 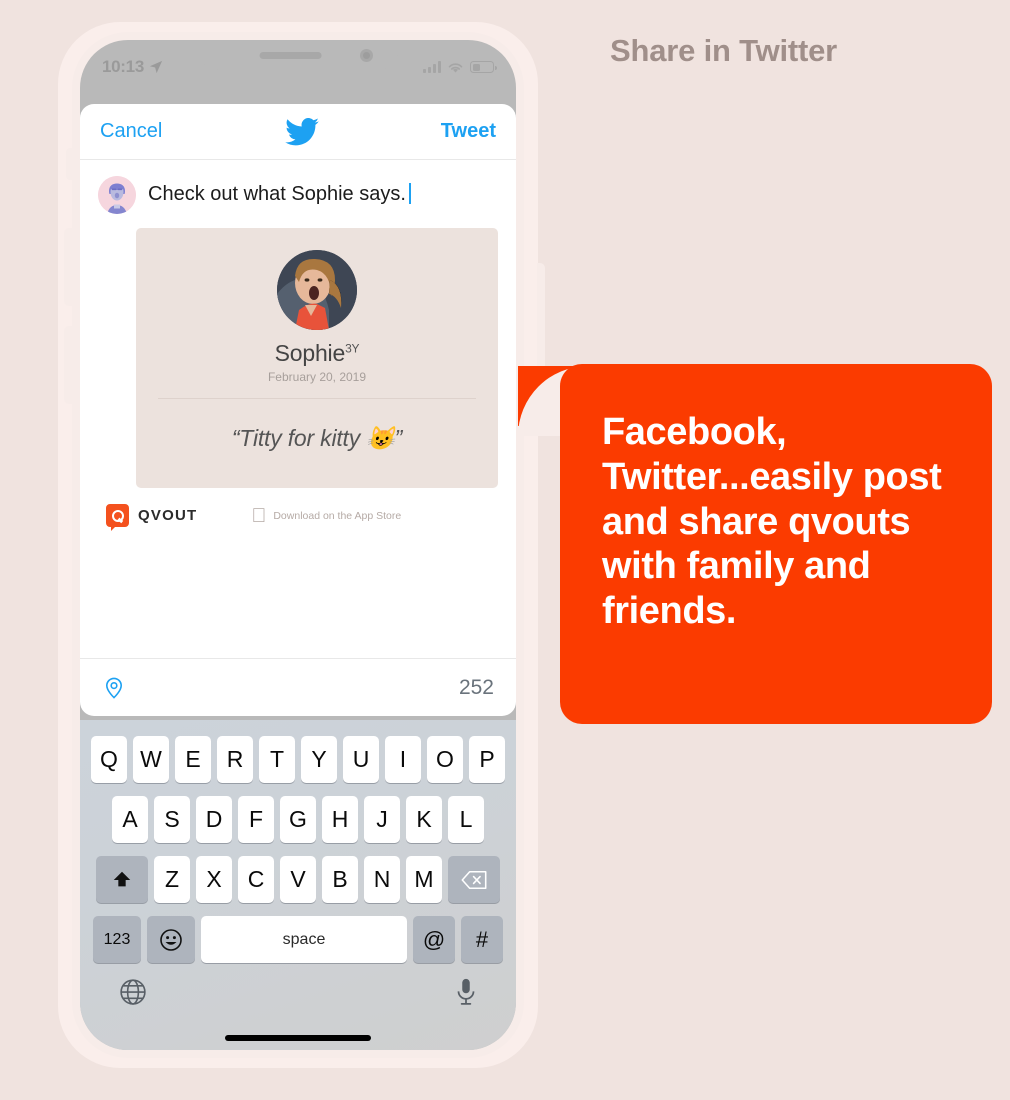 I want to click on microphone-icon, so click(x=466, y=992).